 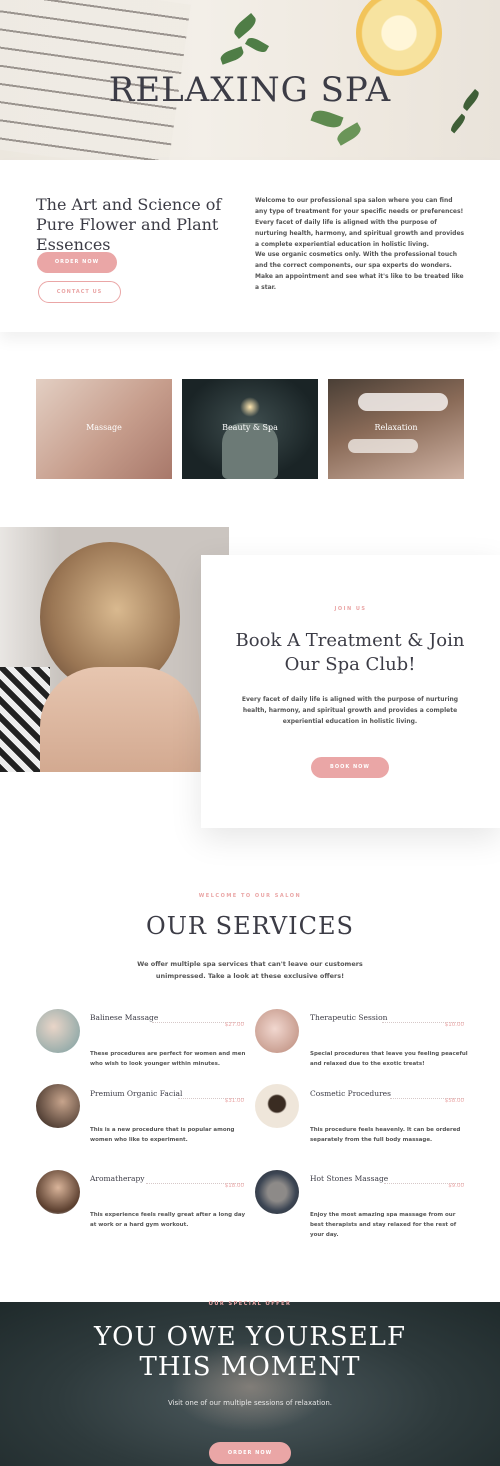 I want to click on service-price: $27.00, so click(x=234, y=1025).